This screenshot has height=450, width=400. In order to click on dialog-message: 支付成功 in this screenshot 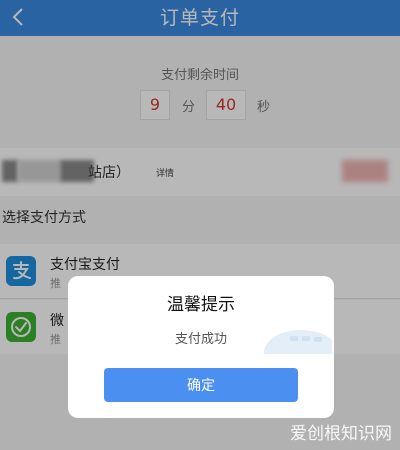, I will do `click(200, 339)`.